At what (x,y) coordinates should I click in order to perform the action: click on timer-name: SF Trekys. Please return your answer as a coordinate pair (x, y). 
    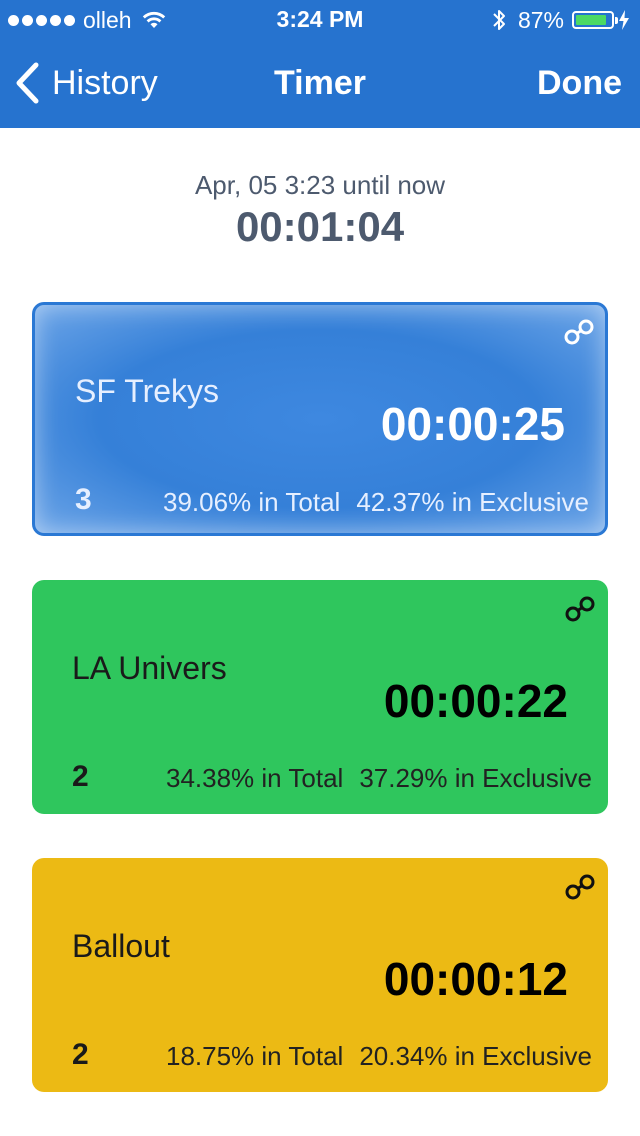
    Looking at the image, I should click on (147, 391).